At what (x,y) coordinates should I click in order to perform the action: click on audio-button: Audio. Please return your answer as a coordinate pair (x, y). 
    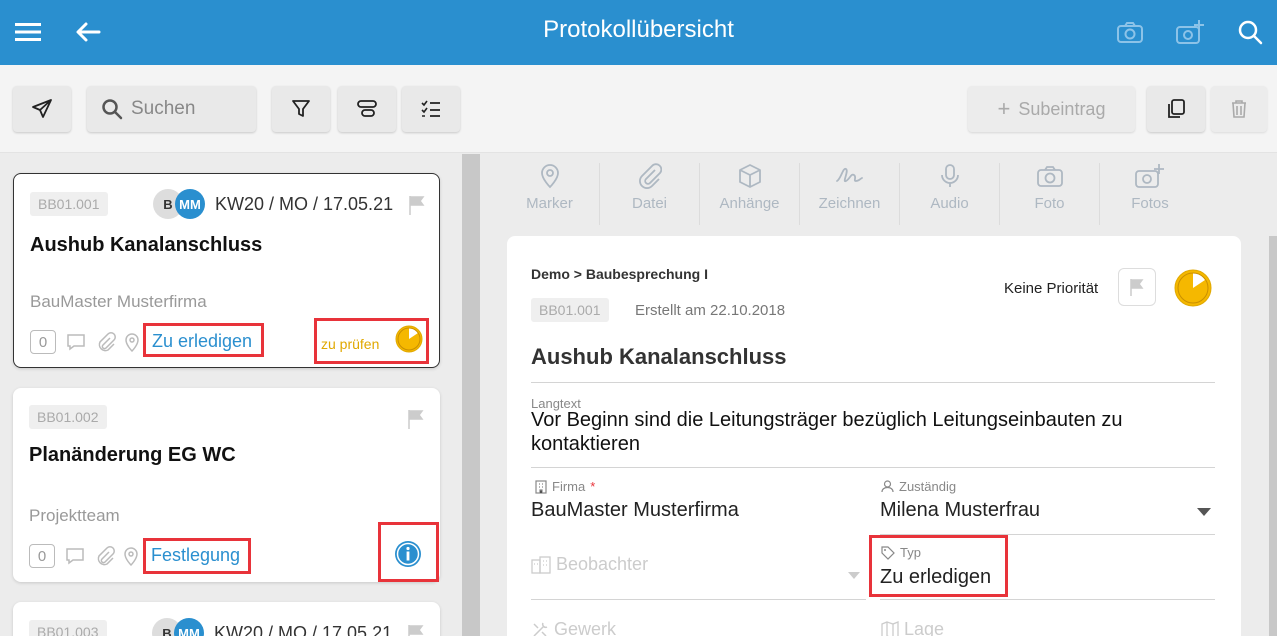
    Looking at the image, I should click on (950, 194).